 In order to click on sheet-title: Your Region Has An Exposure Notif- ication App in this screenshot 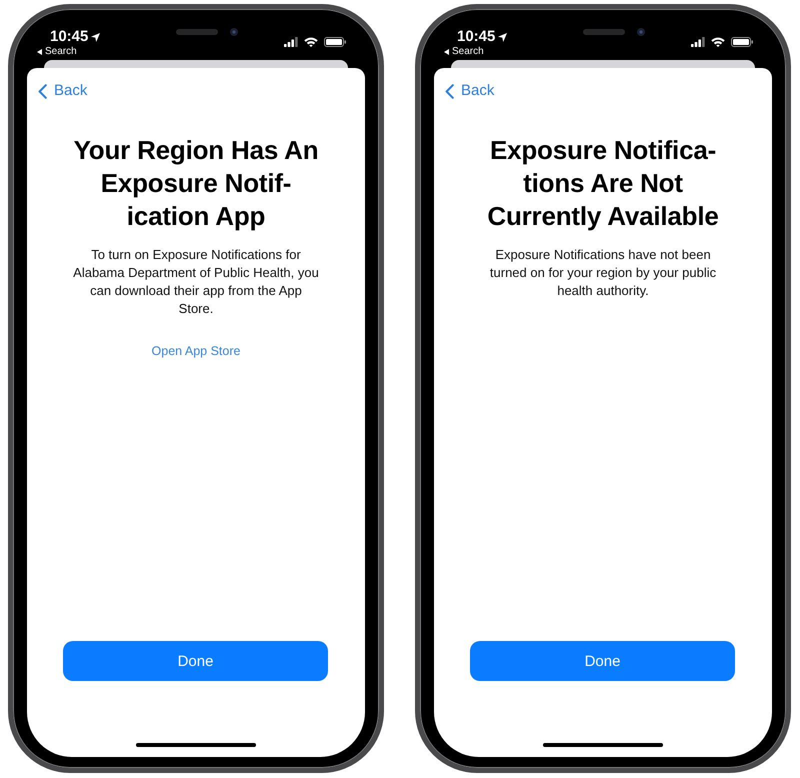, I will do `click(196, 183)`.